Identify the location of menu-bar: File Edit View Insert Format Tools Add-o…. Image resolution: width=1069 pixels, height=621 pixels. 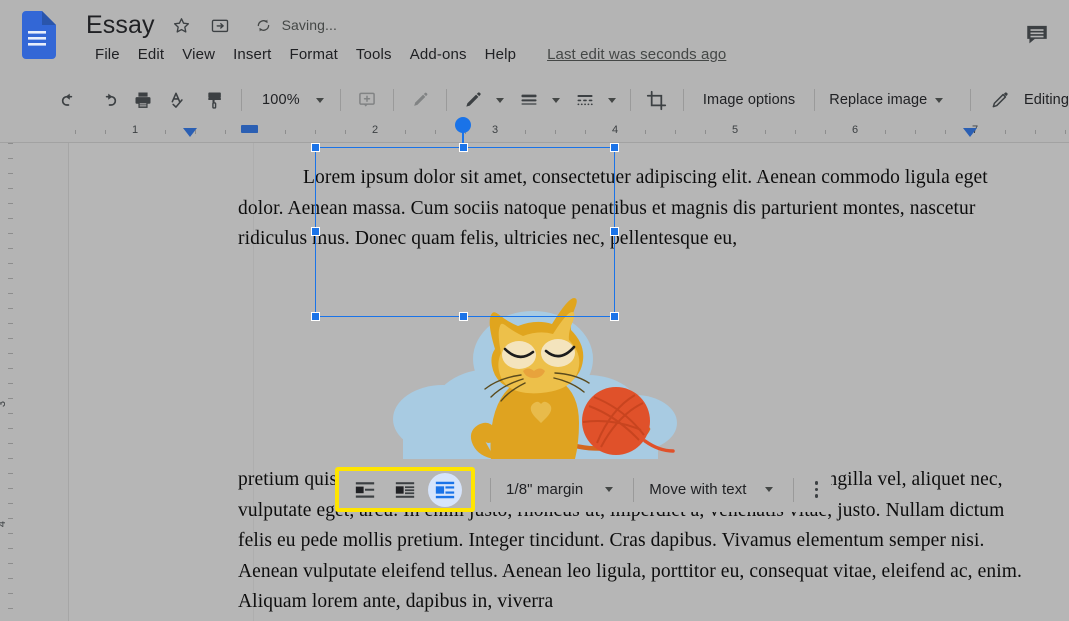
(406, 54).